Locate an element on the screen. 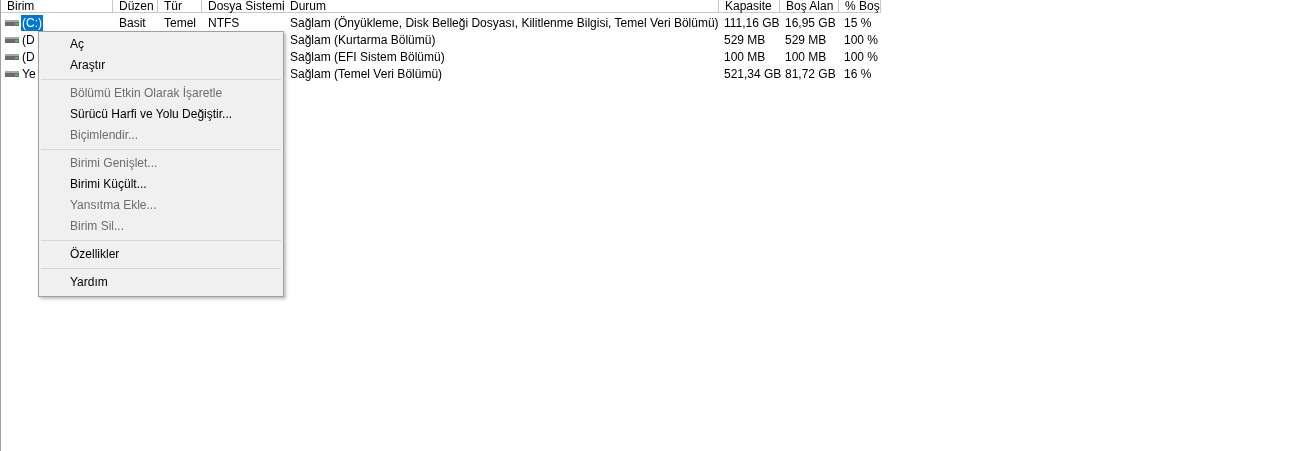  column-header: Durum is located at coordinates (501, 6).